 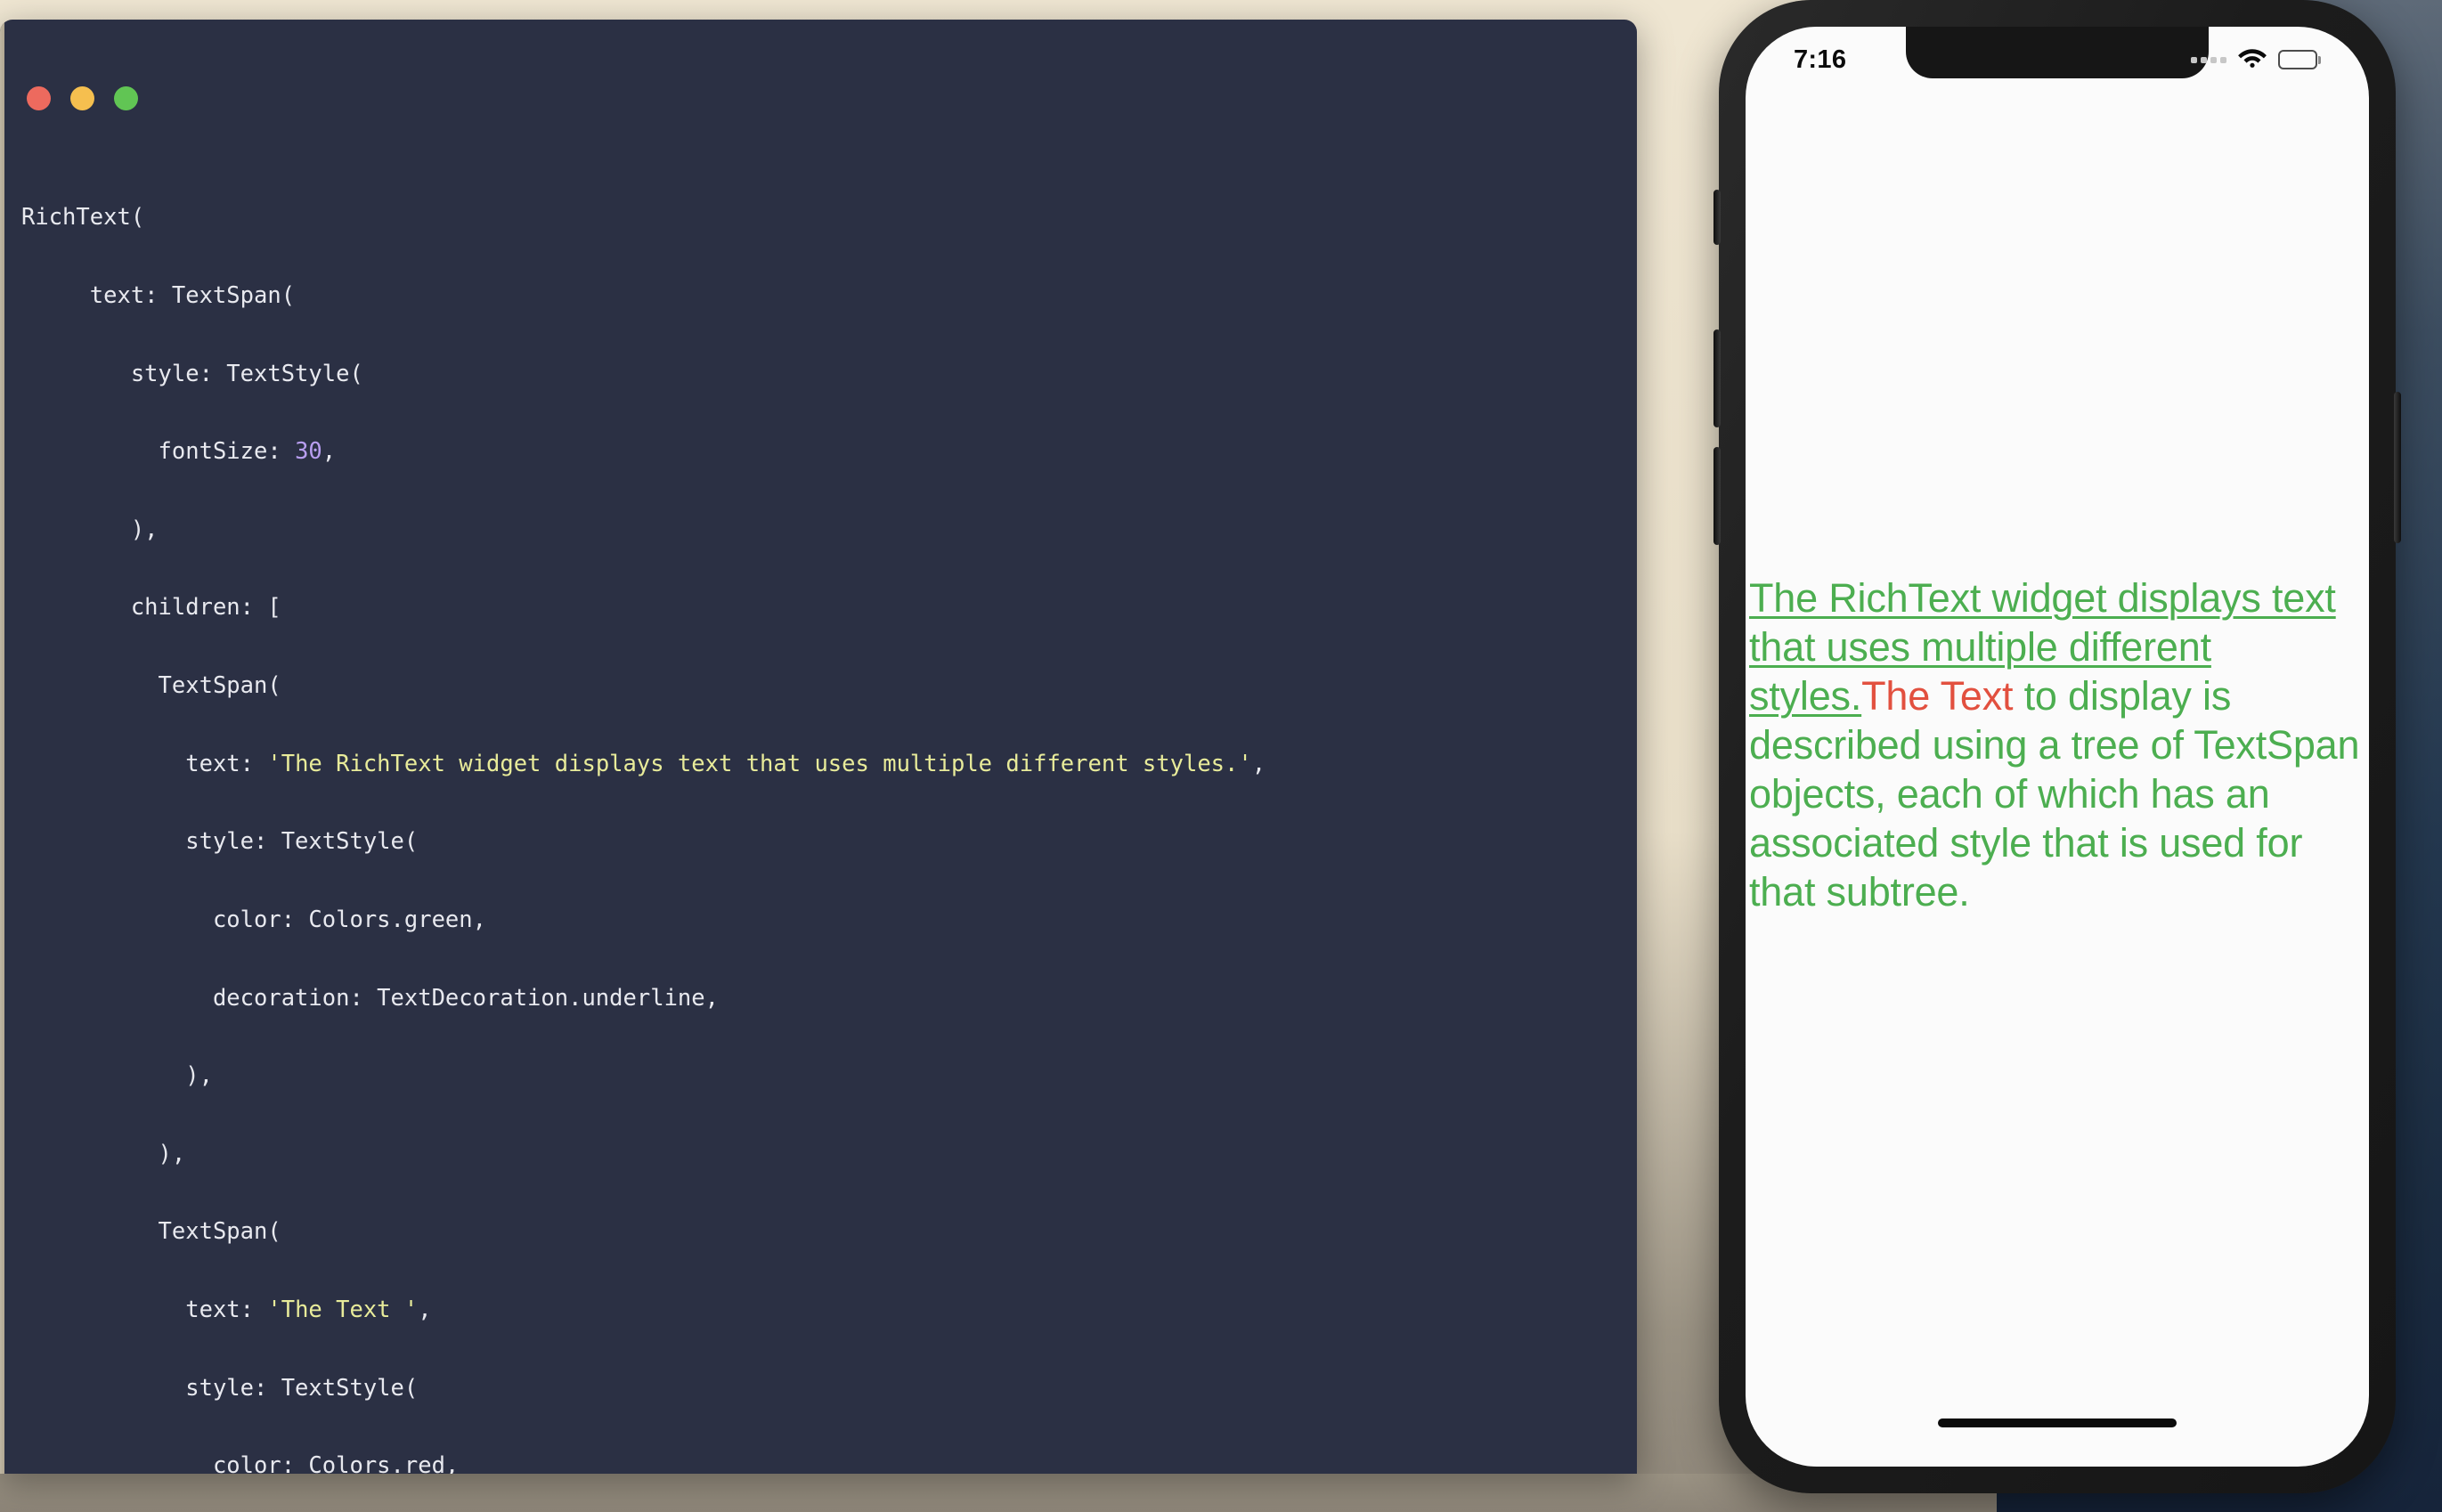 I want to click on silent-switch-button, so click(x=1717, y=217).